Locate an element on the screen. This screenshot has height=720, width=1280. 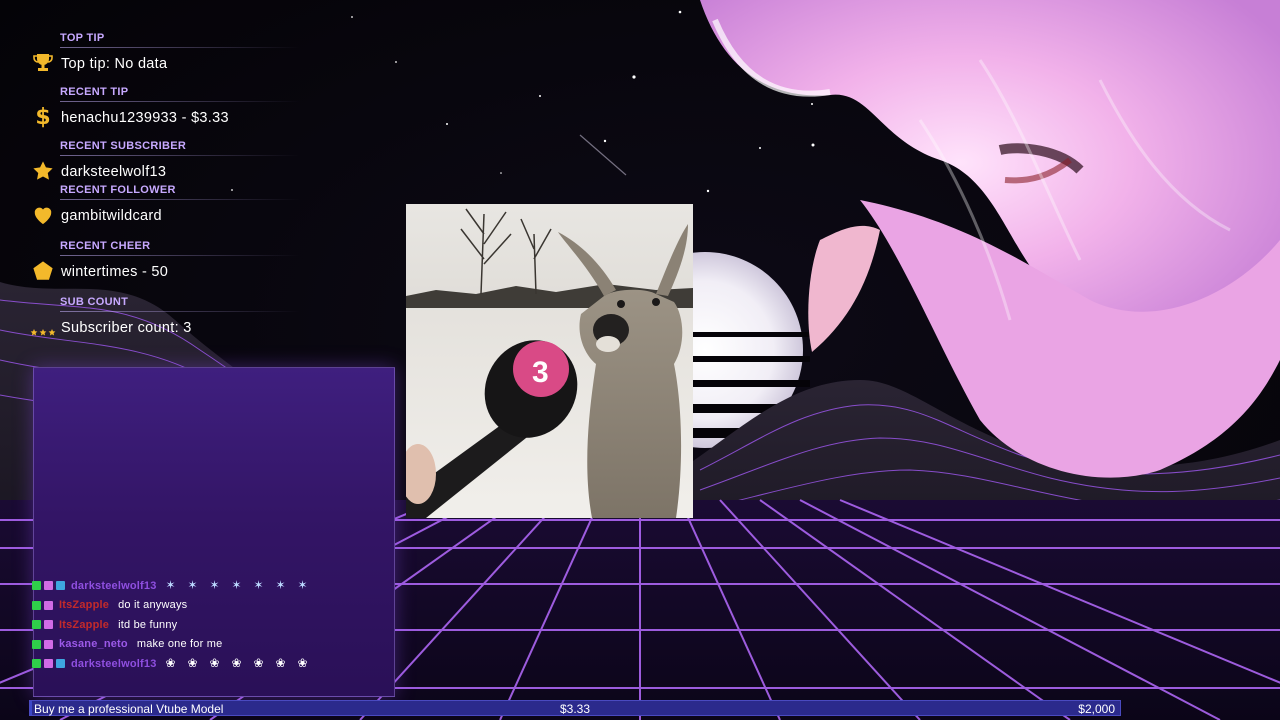
alert-heading: RECENT CHEER is located at coordinates (105, 246).